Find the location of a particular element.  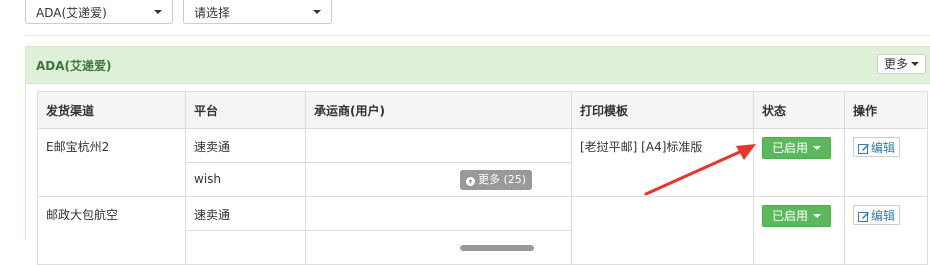

carrier-cell: ▾ 更多 (25) is located at coordinates (438, 179).